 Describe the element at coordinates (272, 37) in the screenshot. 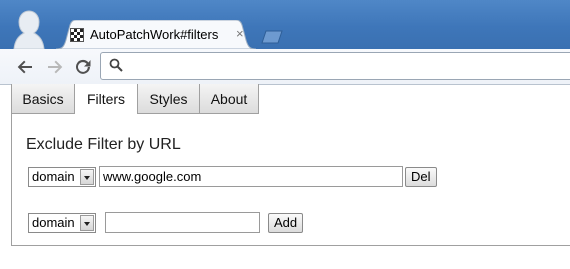

I see `new-tab-button` at that location.